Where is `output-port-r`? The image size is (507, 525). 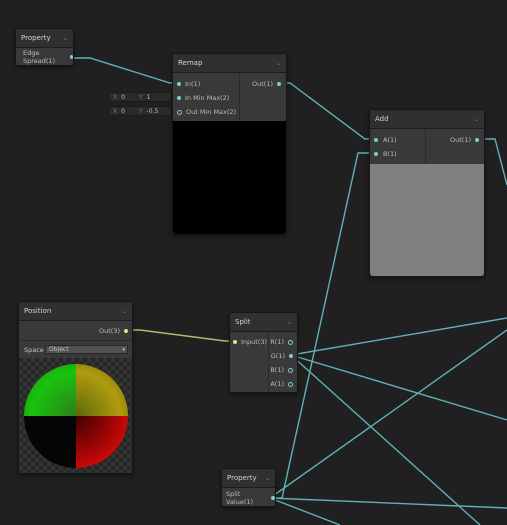 output-port-r is located at coordinates (290, 342).